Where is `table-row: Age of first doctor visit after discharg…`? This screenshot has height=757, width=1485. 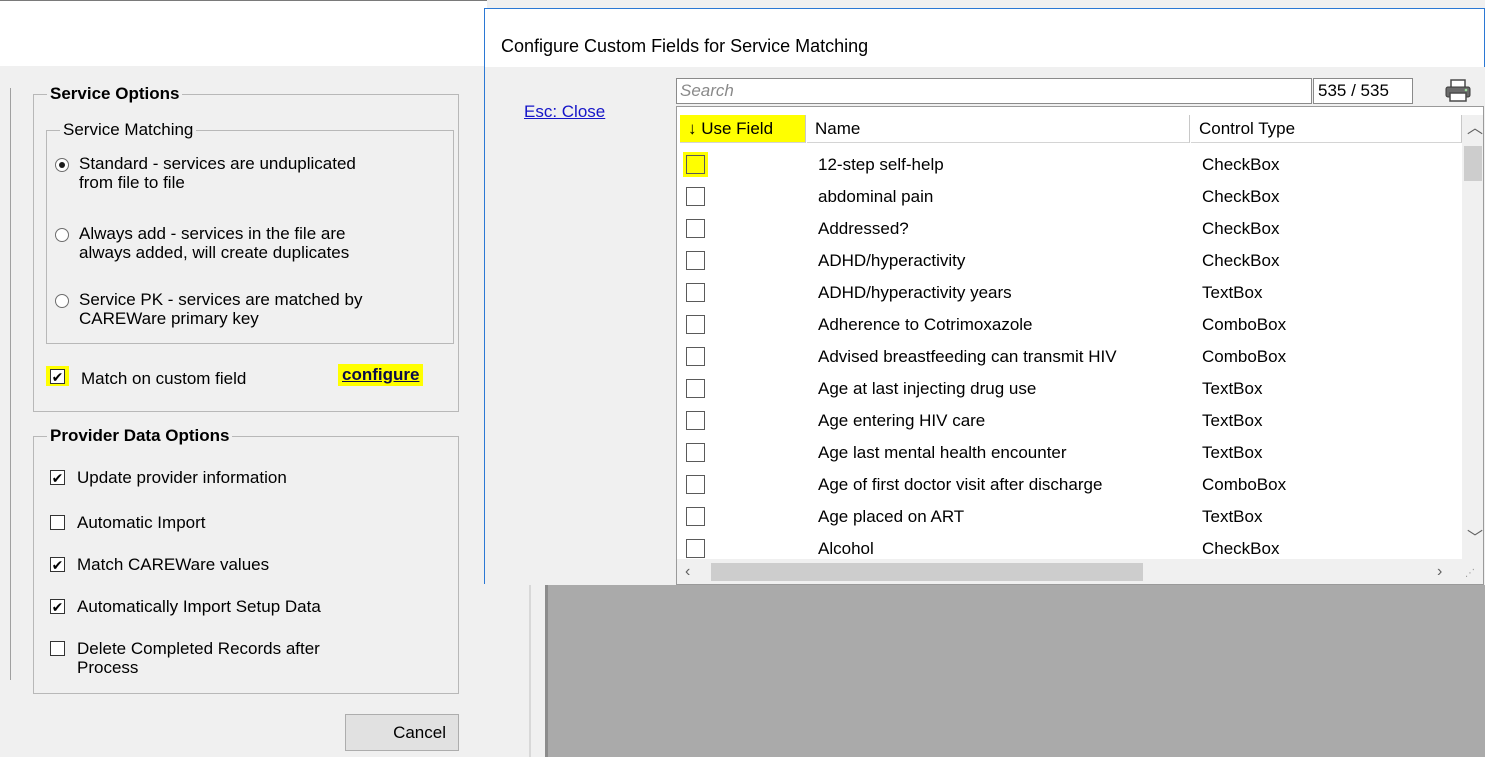 table-row: Age of first doctor visit after discharg… is located at coordinates (1069, 485).